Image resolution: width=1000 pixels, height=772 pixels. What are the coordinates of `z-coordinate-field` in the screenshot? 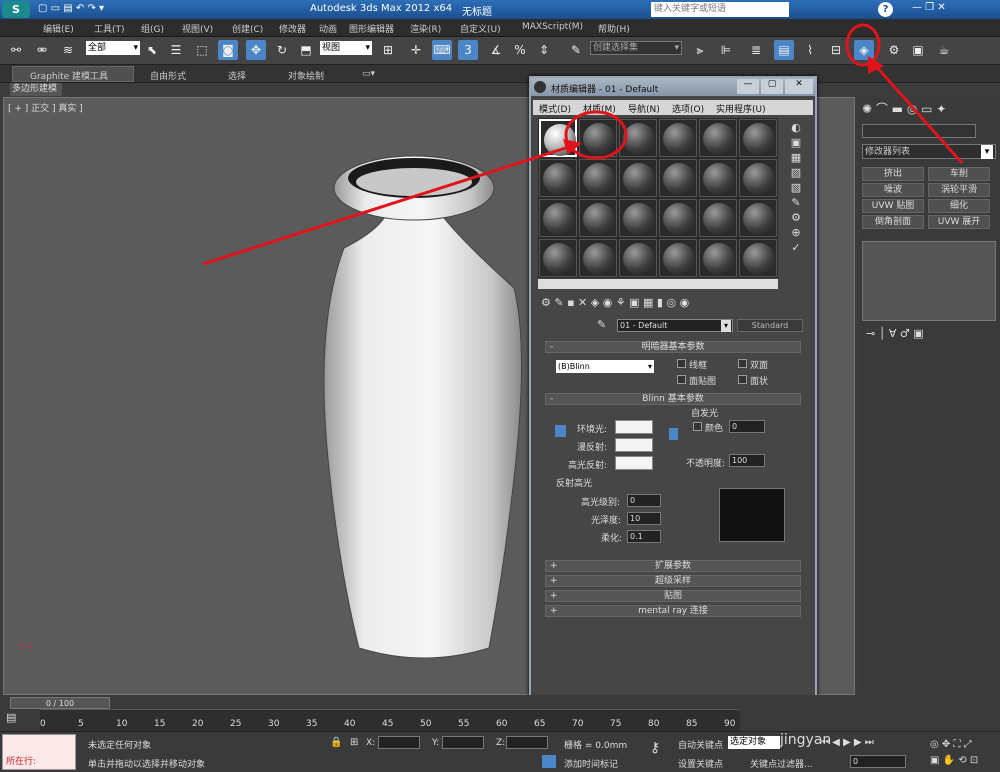 It's located at (527, 742).